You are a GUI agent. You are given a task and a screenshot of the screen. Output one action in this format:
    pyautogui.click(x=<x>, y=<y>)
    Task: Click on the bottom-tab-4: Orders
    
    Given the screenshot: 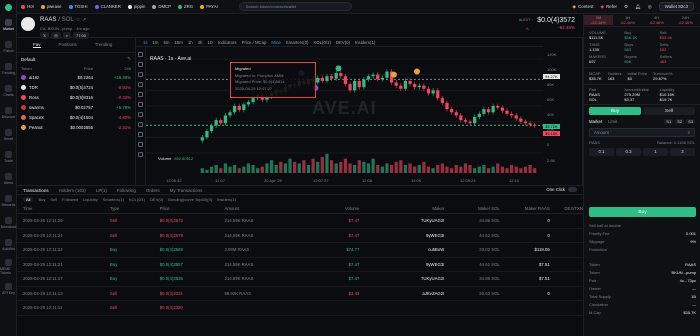 What is the action you would take?
    pyautogui.click(x=153, y=190)
    